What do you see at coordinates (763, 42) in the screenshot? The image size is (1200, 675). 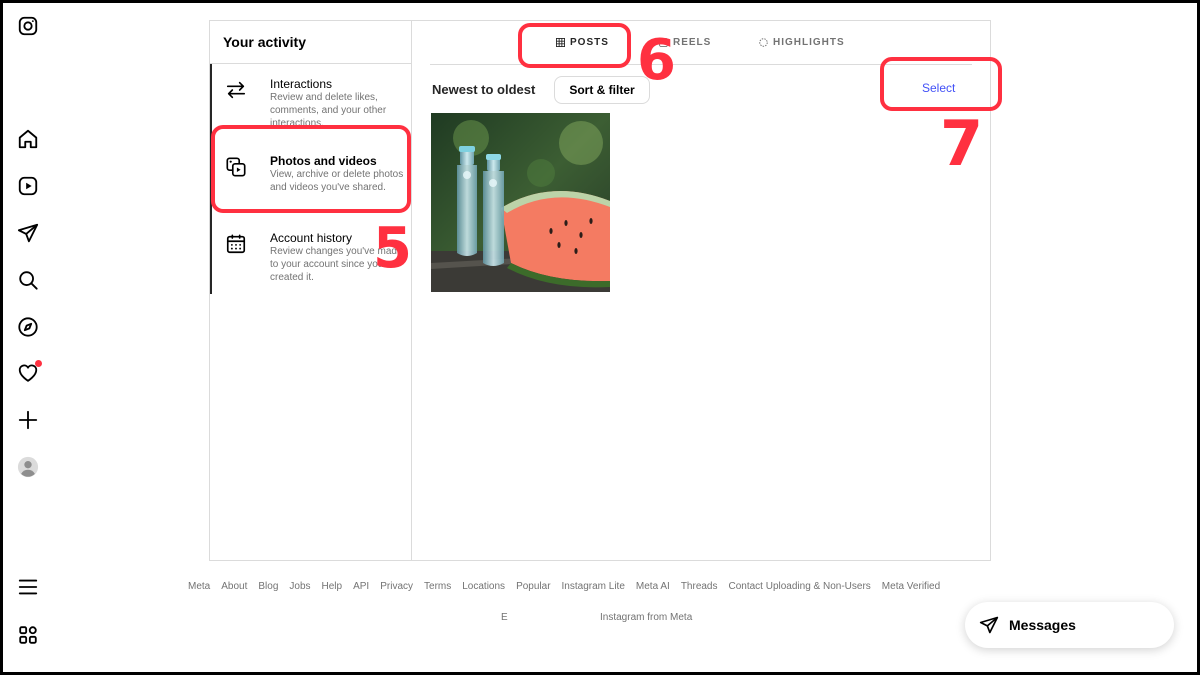 I see `circle-dashed-icon` at bounding box center [763, 42].